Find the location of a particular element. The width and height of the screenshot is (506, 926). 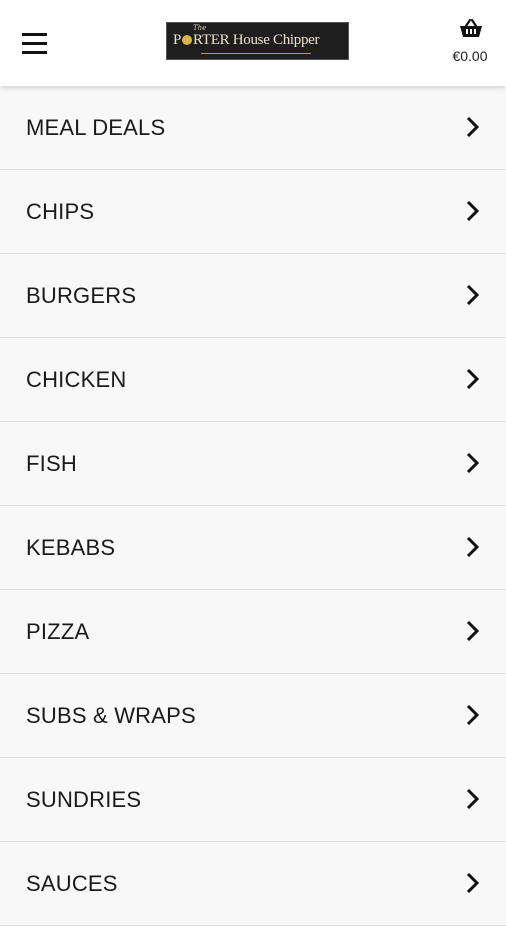

category-item-burgers: BURGERS is located at coordinates (253, 296).